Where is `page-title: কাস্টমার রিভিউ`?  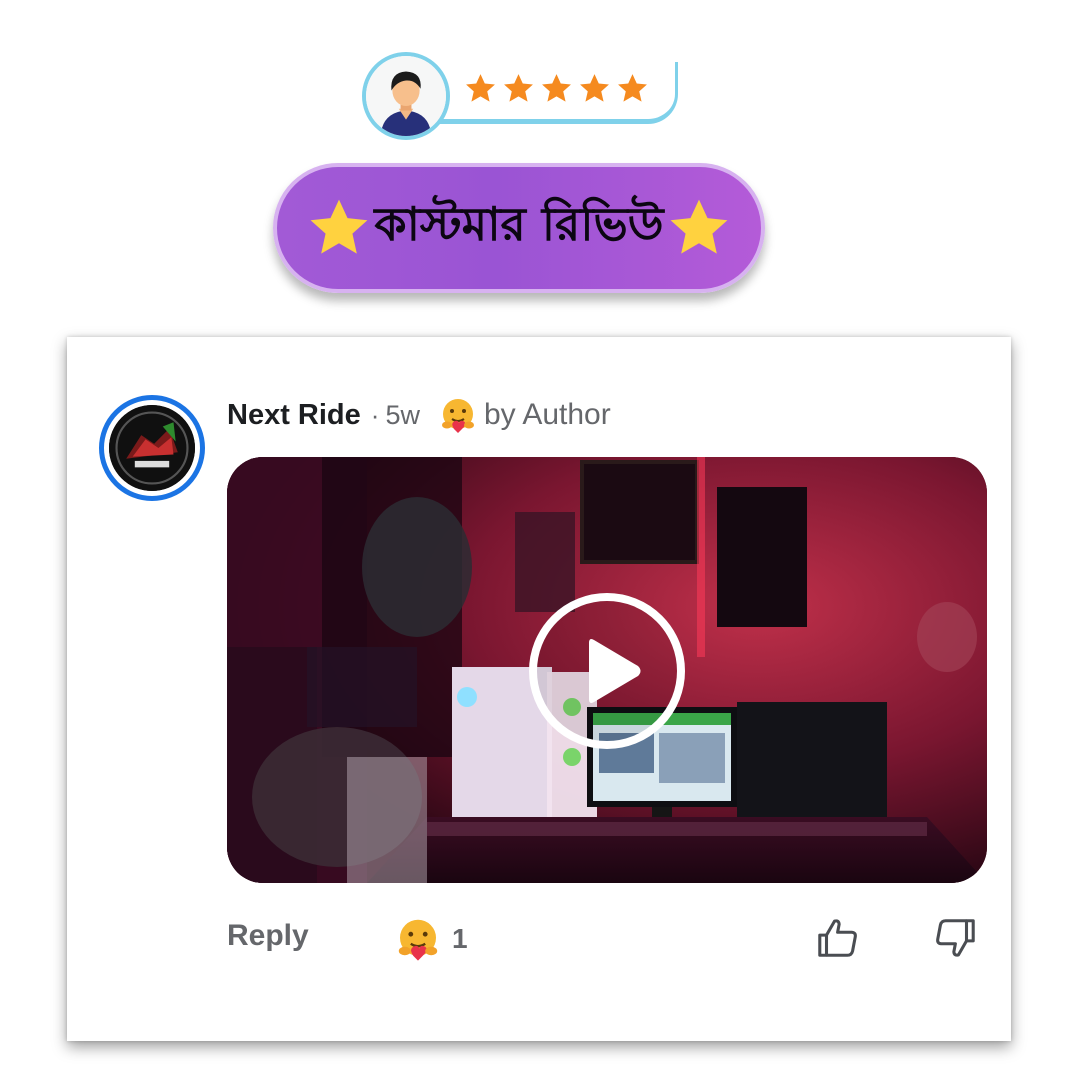
page-title: কাস্টমার রিভিউ is located at coordinates (519, 224).